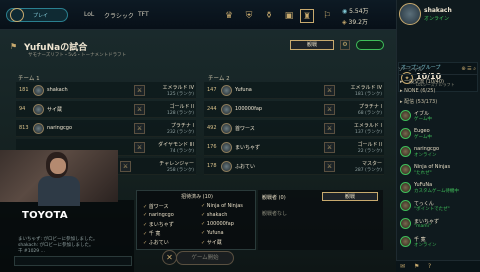 The width and height of the screenshot is (480, 272). What do you see at coordinates (57, 90) in the screenshot?
I see `player-name: shakach` at bounding box center [57, 90].